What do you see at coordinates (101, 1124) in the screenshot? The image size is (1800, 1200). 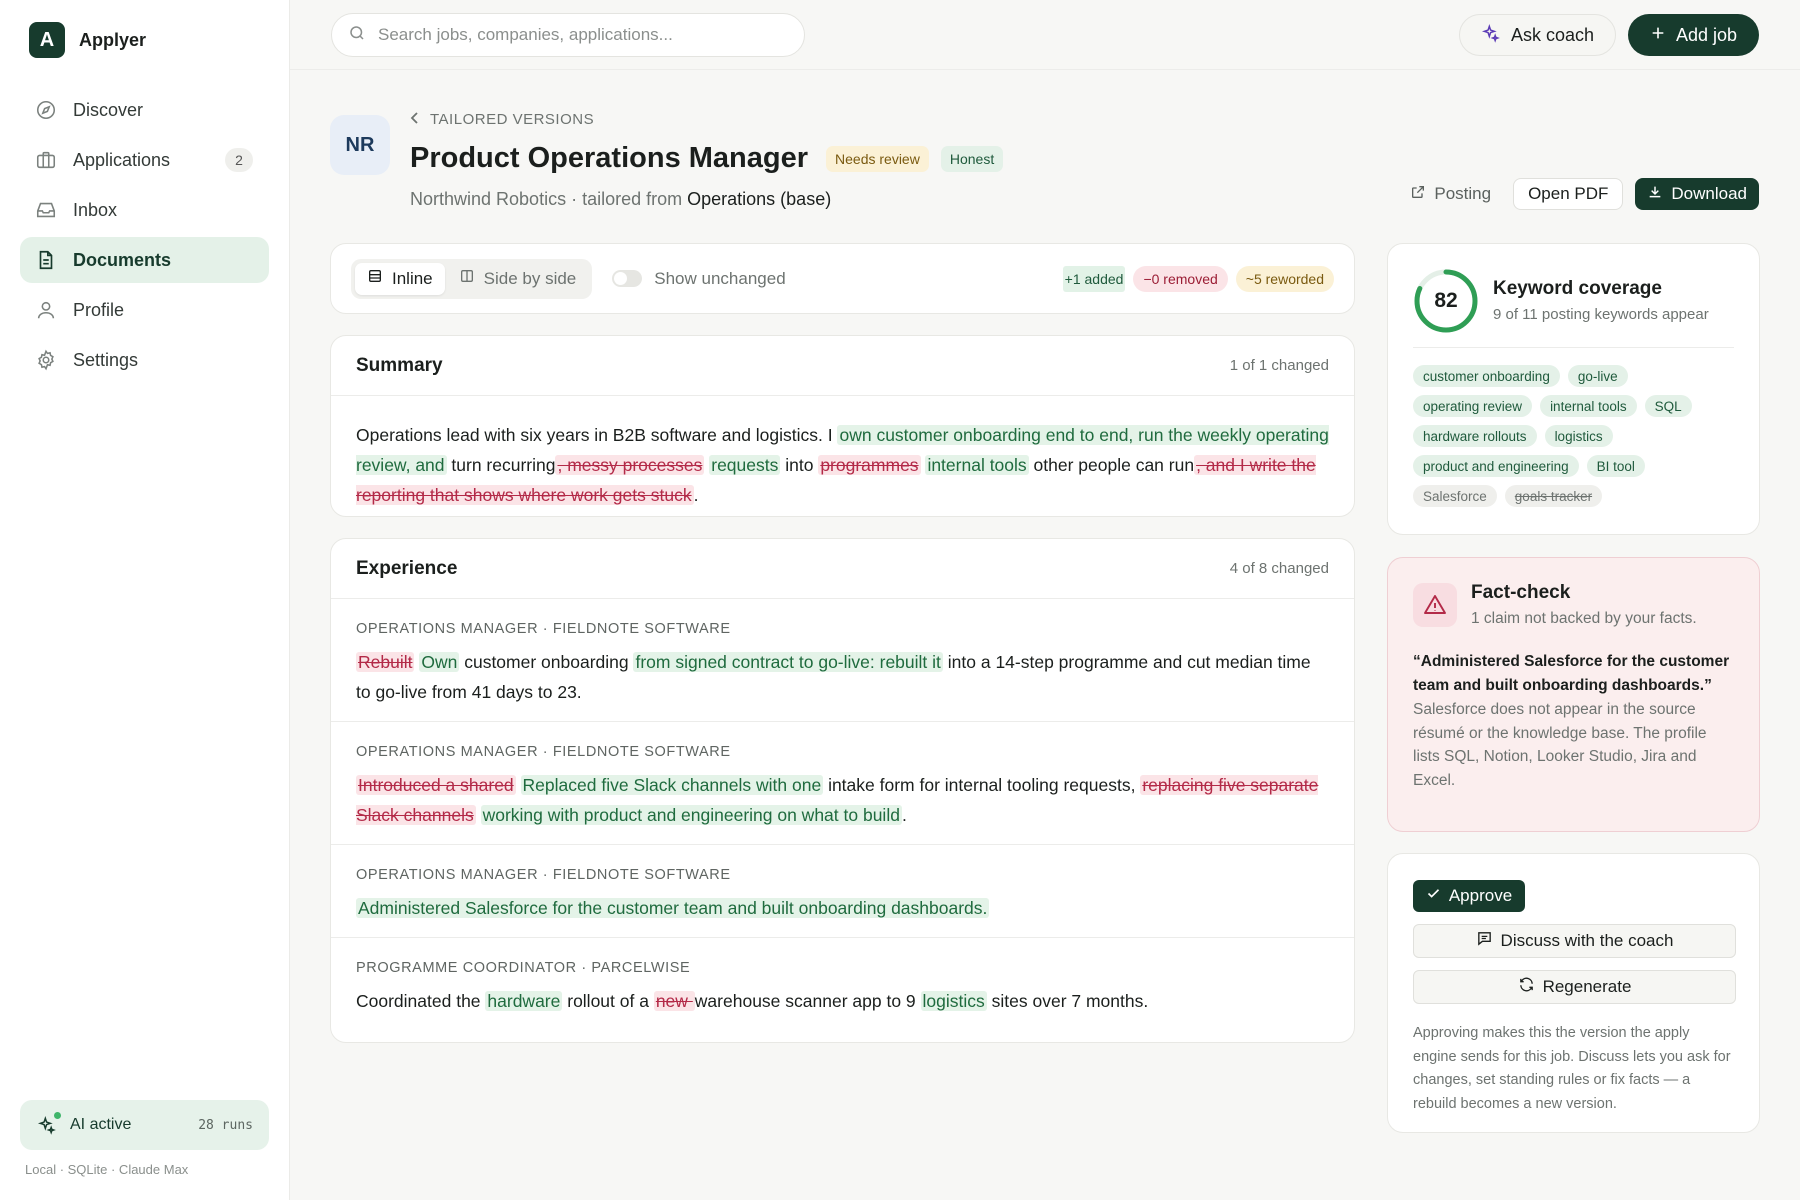 I see `ai-status-label: AI active` at bounding box center [101, 1124].